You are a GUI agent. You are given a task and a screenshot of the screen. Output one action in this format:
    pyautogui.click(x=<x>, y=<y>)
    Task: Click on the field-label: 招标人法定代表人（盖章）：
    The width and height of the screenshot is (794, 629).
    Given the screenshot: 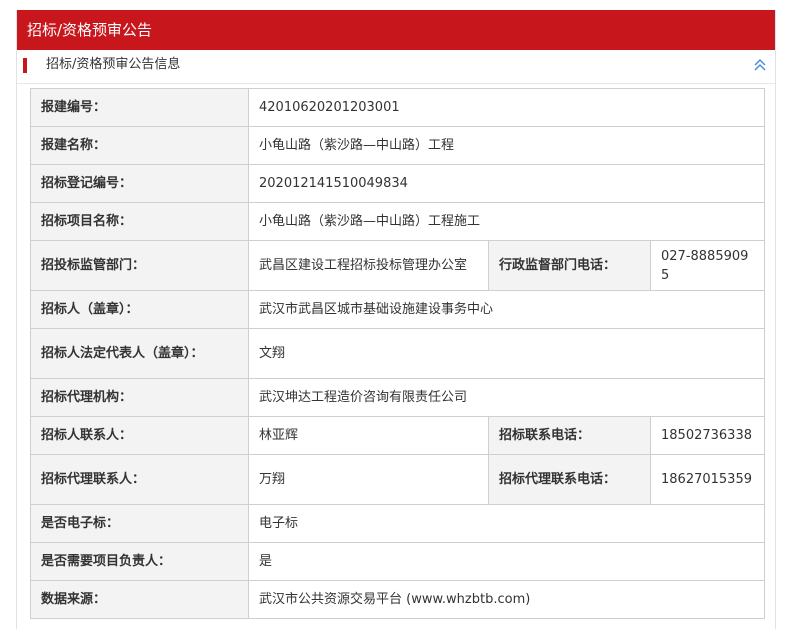 What is the action you would take?
    pyautogui.click(x=139, y=353)
    